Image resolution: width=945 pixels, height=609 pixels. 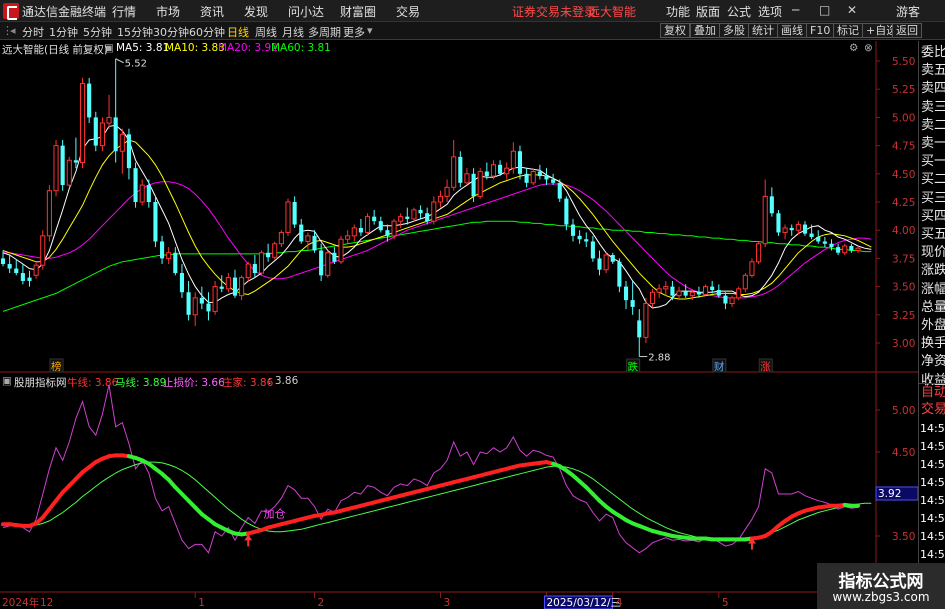 I want to click on time-axis-label: 2, so click(x=321, y=603).